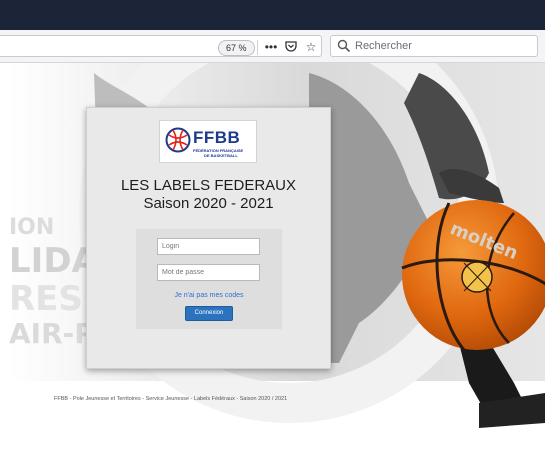 This screenshot has height=450, width=545. I want to click on logo-wordmark: FFBB, so click(217, 137).